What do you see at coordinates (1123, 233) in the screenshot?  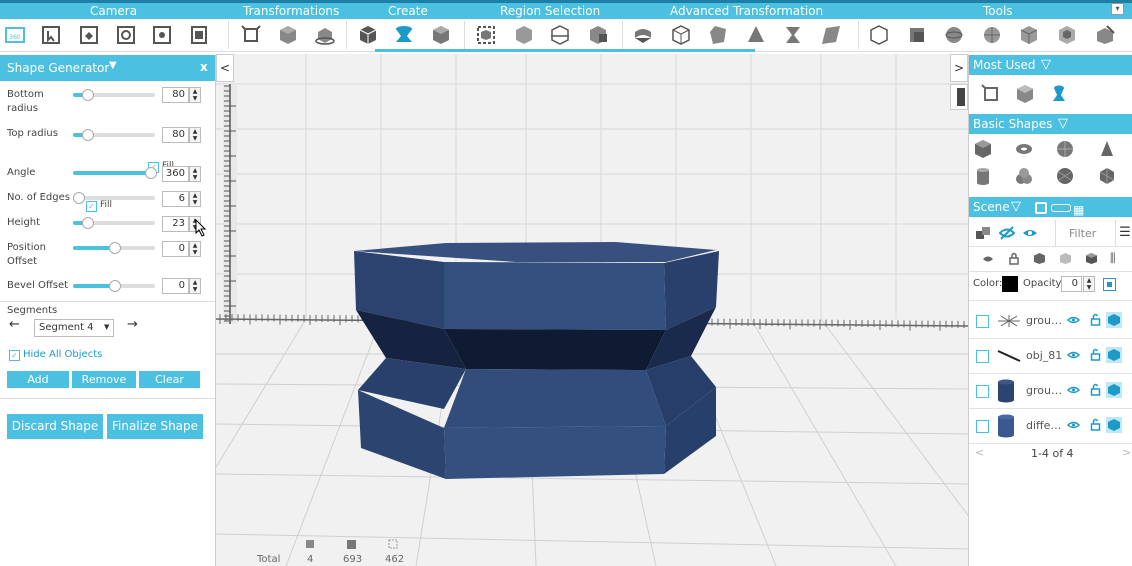 I see `menu-icon: ☰` at bounding box center [1123, 233].